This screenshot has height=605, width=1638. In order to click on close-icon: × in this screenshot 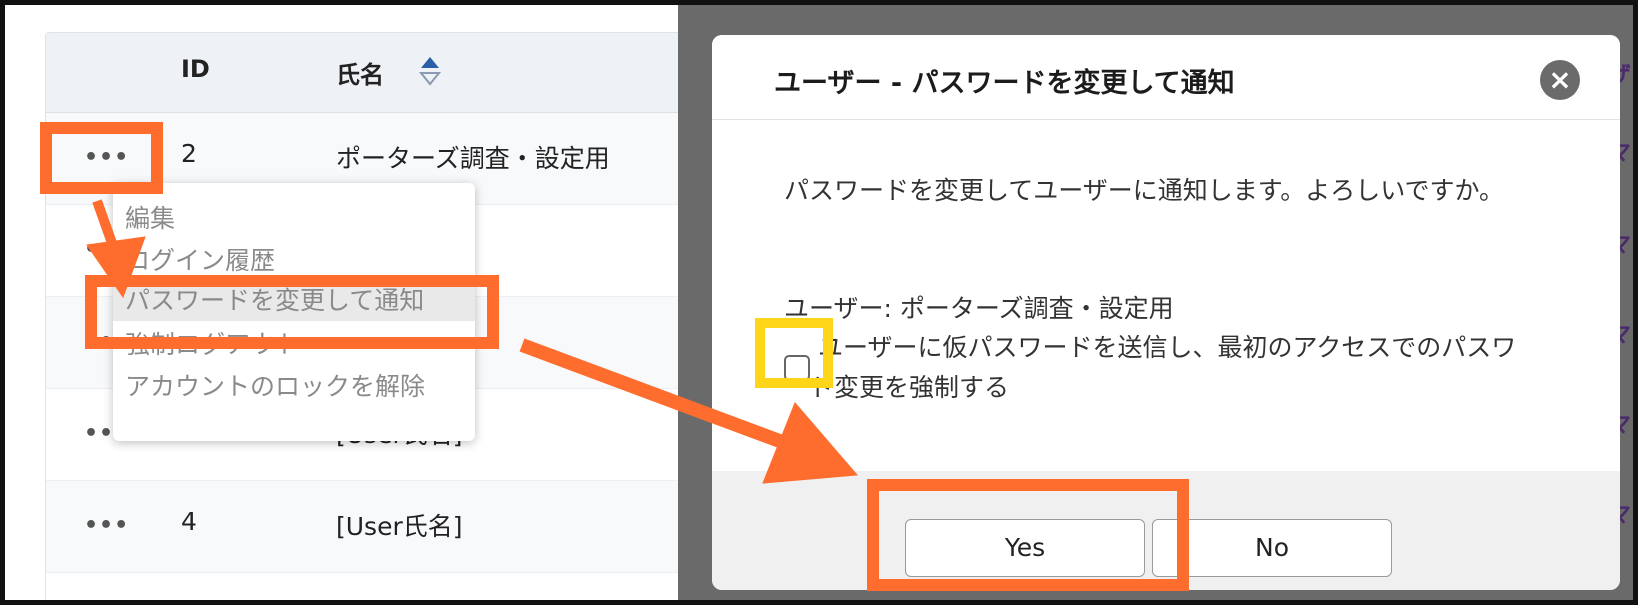, I will do `click(1560, 80)`.